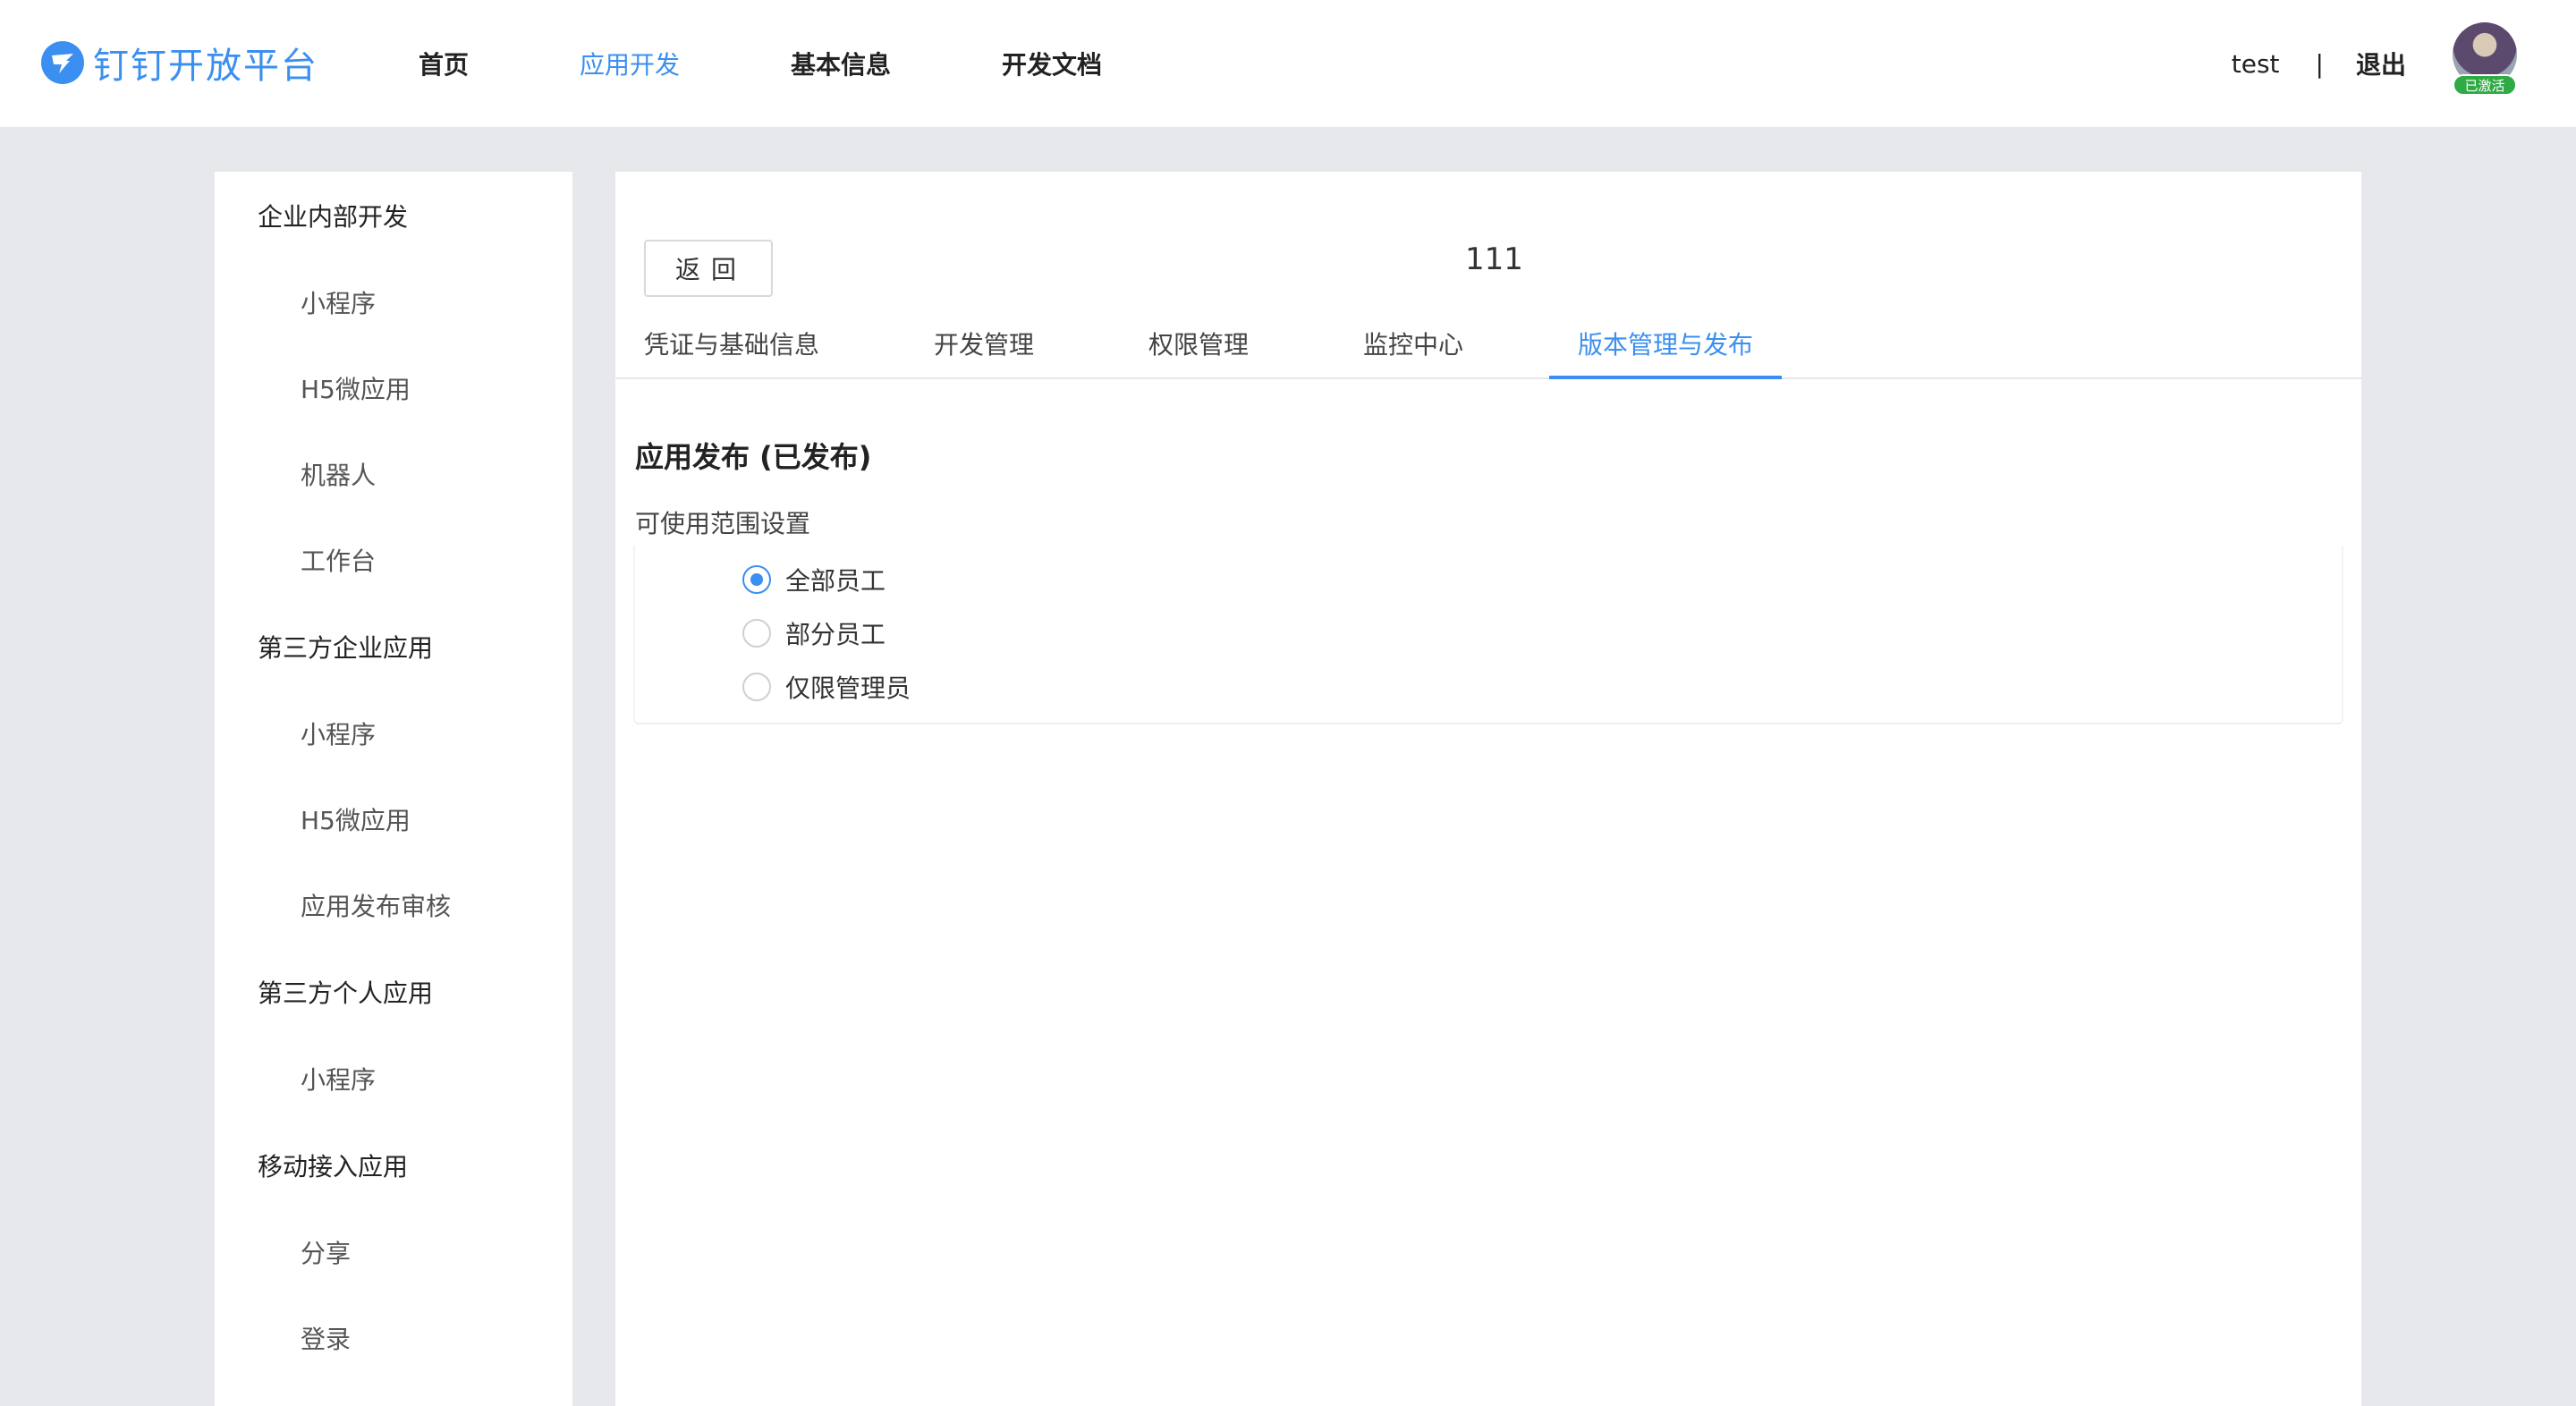  What do you see at coordinates (1413, 350) in the screenshot?
I see `tab-monitoring: 监控中心` at bounding box center [1413, 350].